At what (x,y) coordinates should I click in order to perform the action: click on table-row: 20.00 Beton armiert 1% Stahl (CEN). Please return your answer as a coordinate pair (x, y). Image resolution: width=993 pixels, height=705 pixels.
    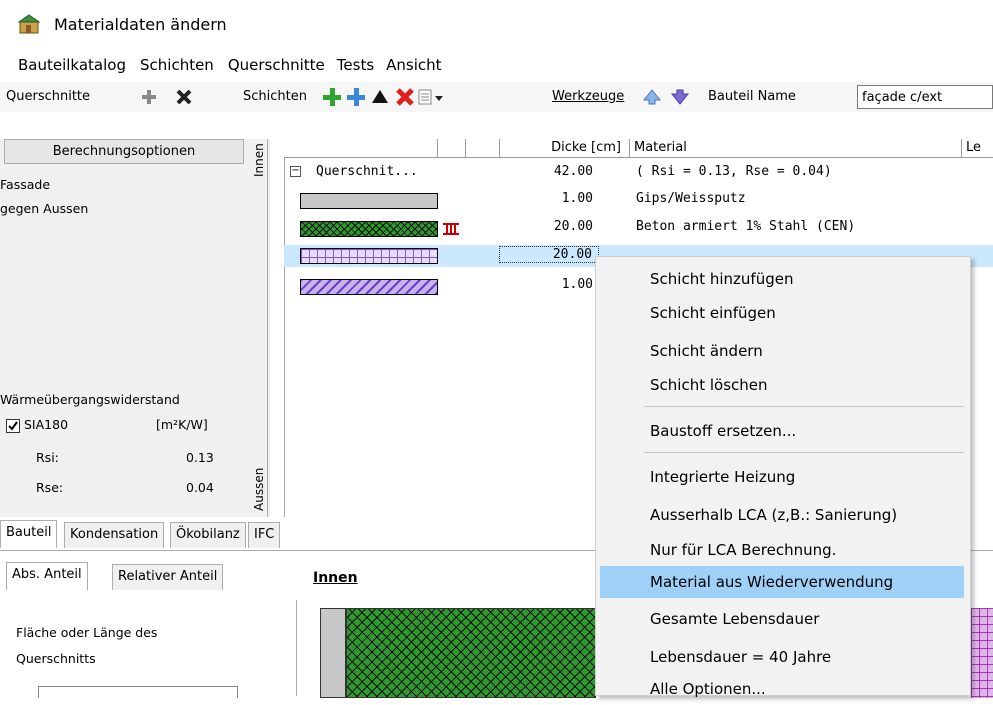
    Looking at the image, I should click on (638, 229).